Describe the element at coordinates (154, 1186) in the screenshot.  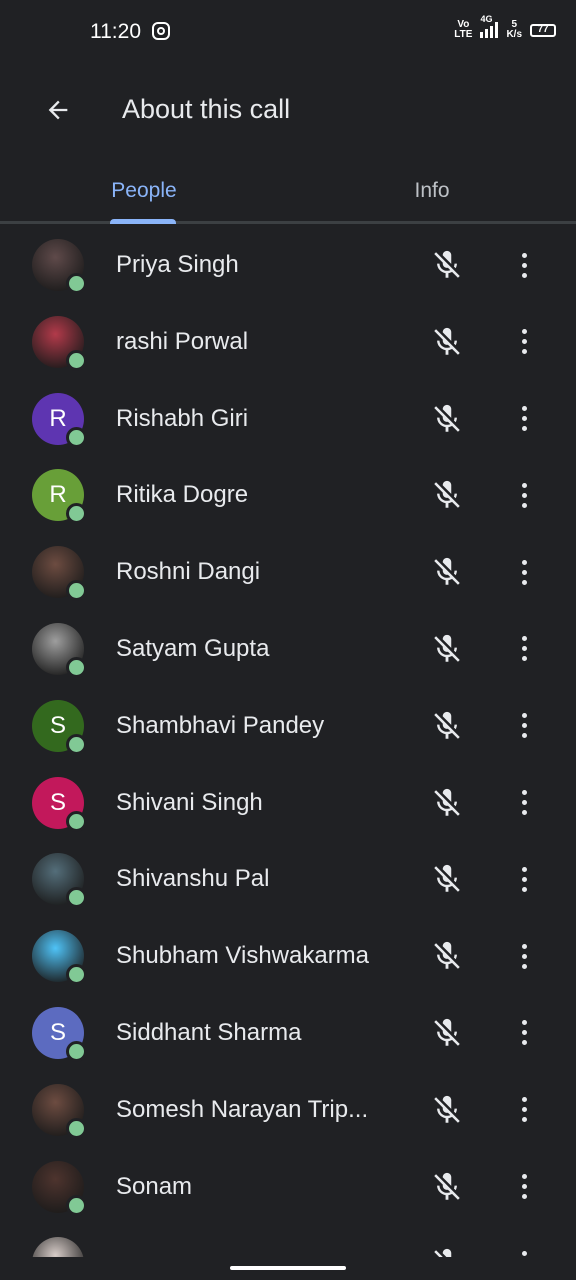
I see `participant-name: Sonam` at that location.